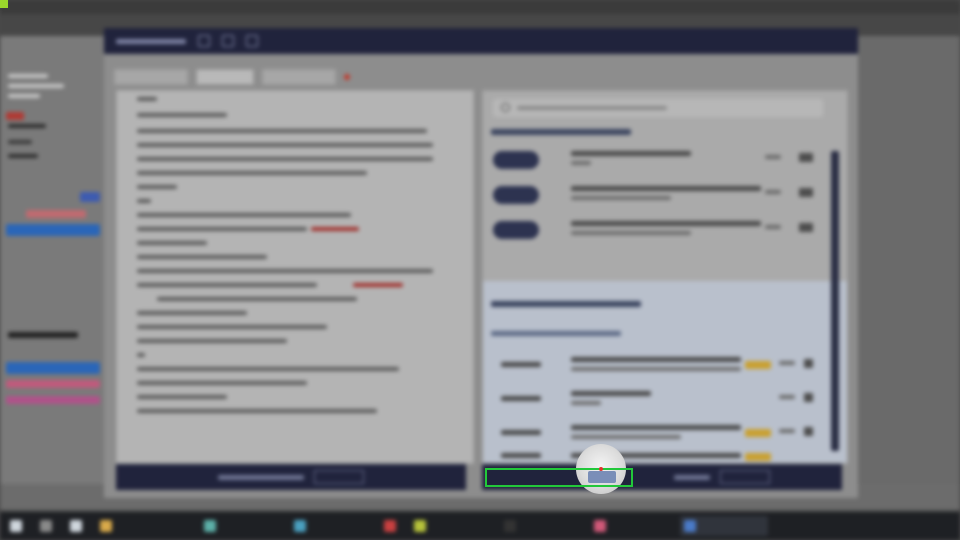  I want to click on left-action-control, so click(339, 477).